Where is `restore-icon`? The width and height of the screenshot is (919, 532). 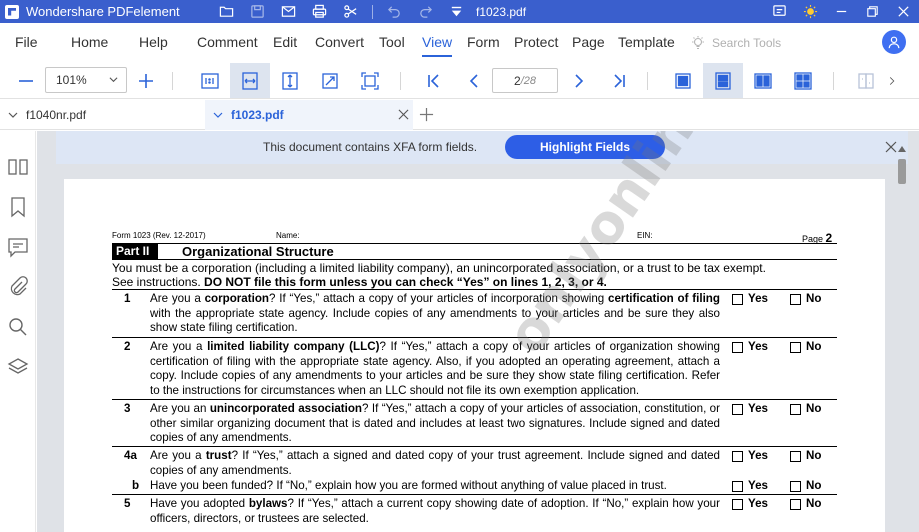
restore-icon is located at coordinates (872, 11).